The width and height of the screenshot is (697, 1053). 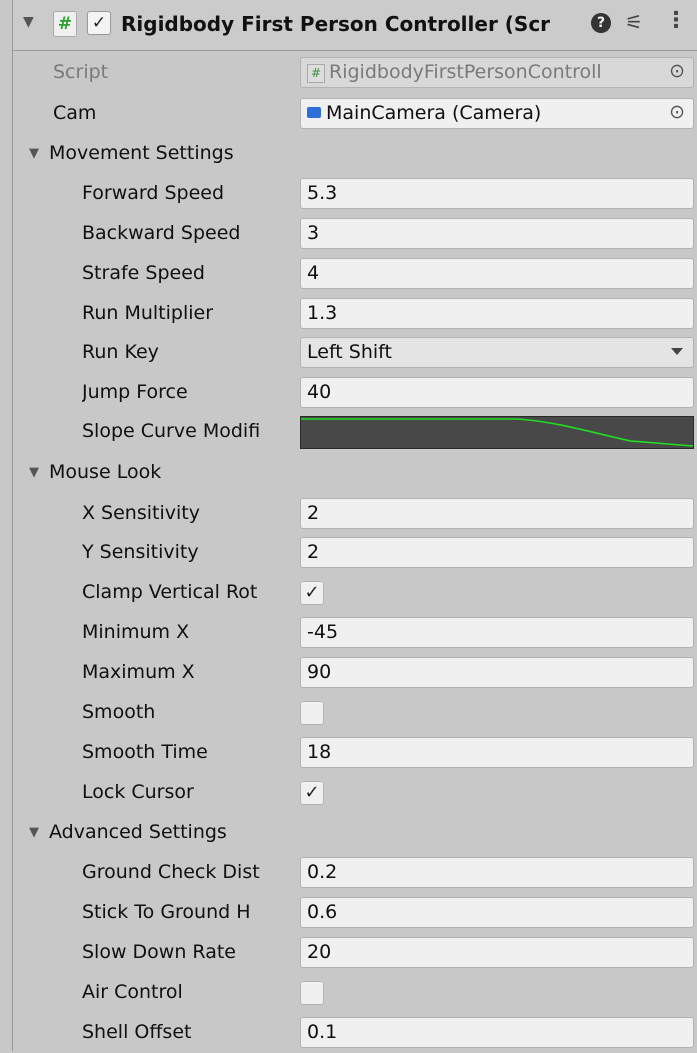 I want to click on smooth-label: Smooth, so click(x=119, y=712).